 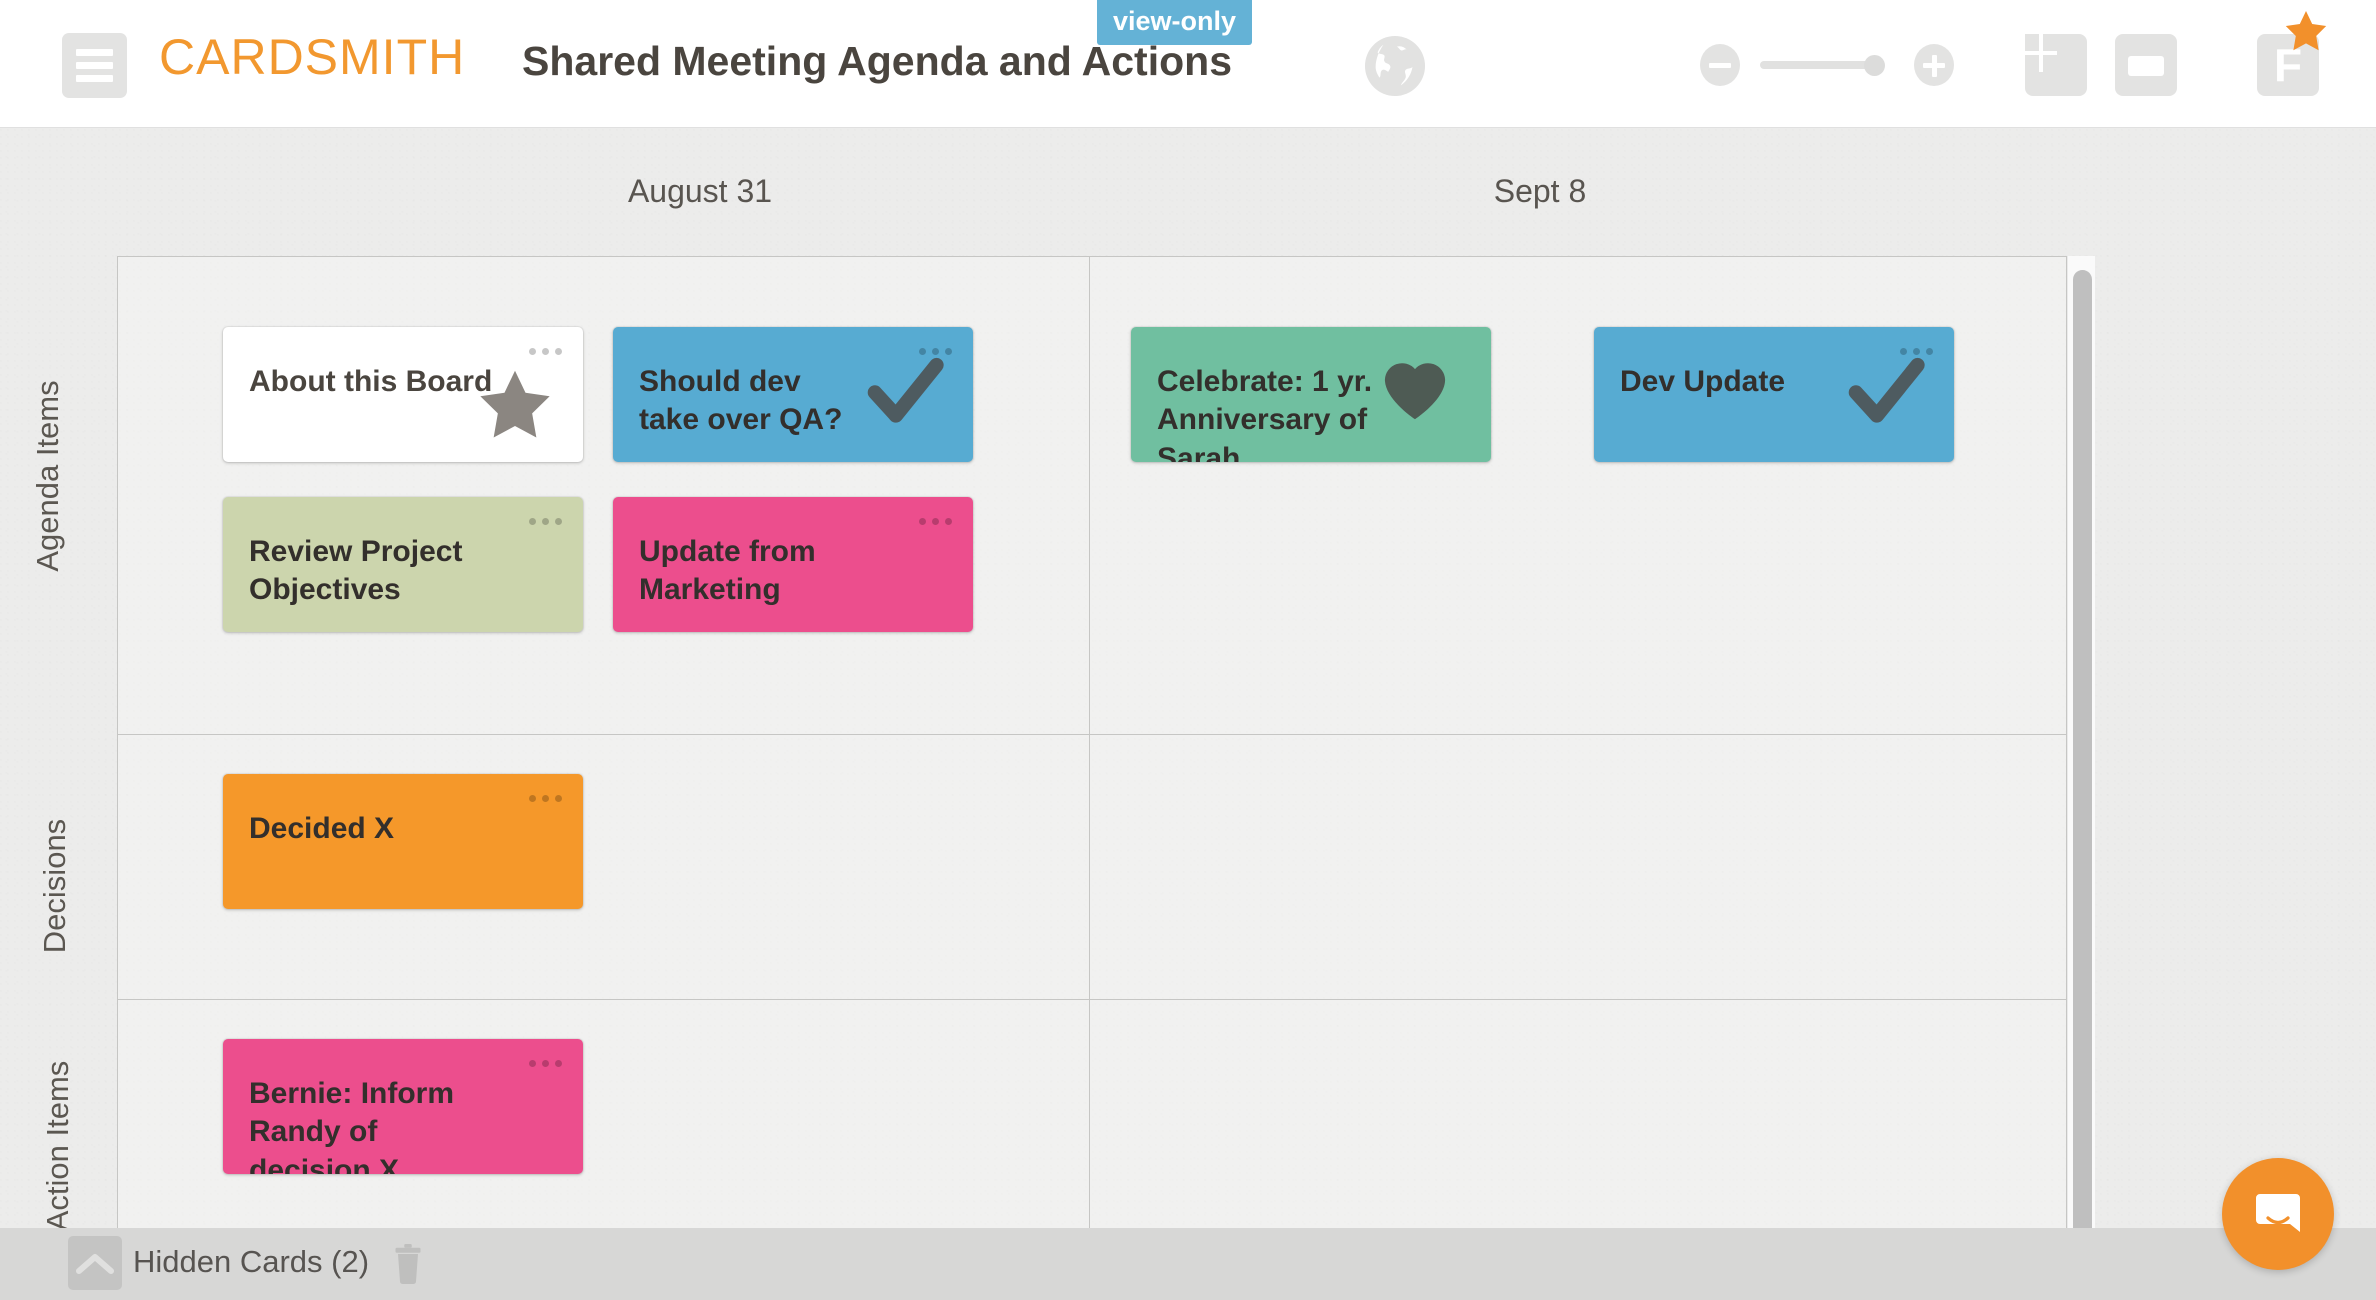 I want to click on card-title: About this Board, so click(x=371, y=381).